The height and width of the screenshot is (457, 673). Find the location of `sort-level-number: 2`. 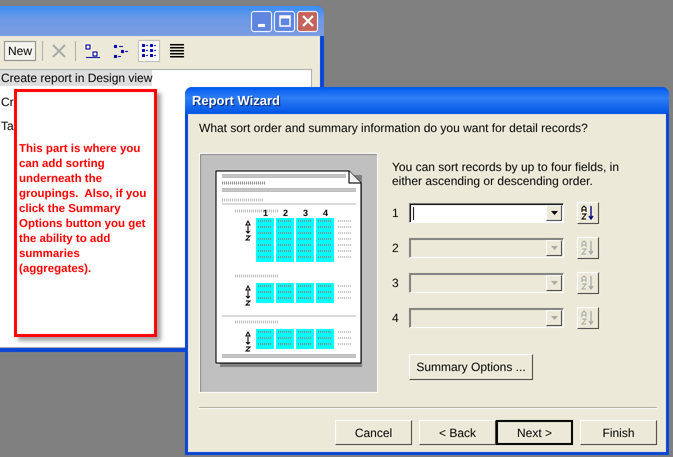

sort-level-number: 2 is located at coordinates (396, 248).